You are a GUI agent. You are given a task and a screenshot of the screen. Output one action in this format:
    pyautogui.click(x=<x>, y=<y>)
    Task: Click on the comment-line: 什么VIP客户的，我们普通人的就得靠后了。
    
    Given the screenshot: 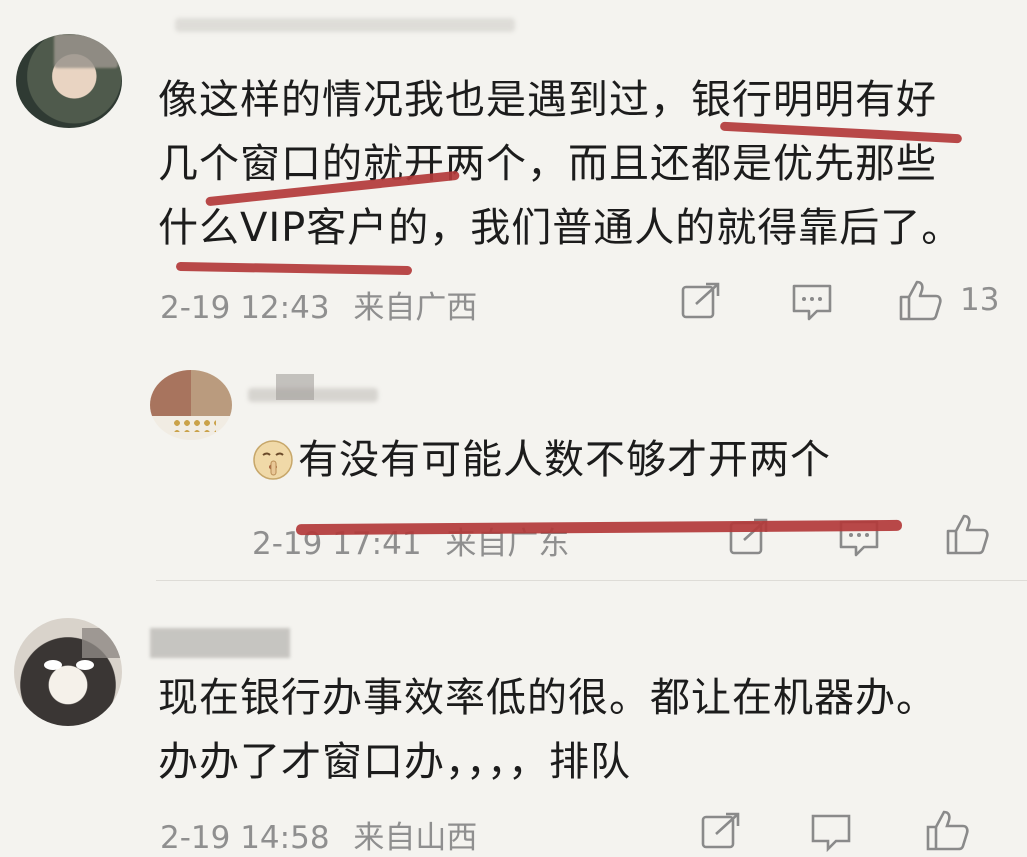 What is the action you would take?
    pyautogui.click(x=560, y=228)
    